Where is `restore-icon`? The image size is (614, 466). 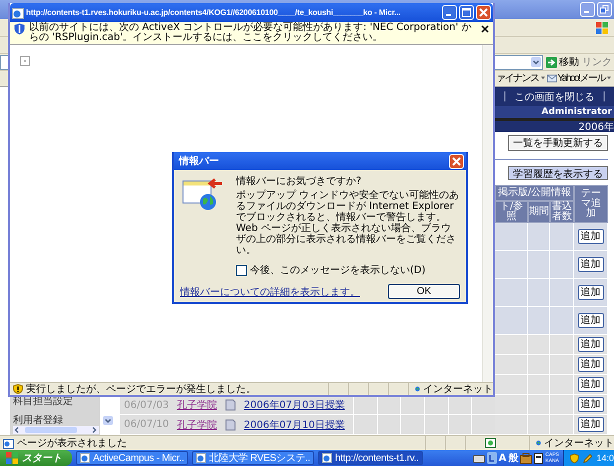 restore-icon is located at coordinates (604, 9).